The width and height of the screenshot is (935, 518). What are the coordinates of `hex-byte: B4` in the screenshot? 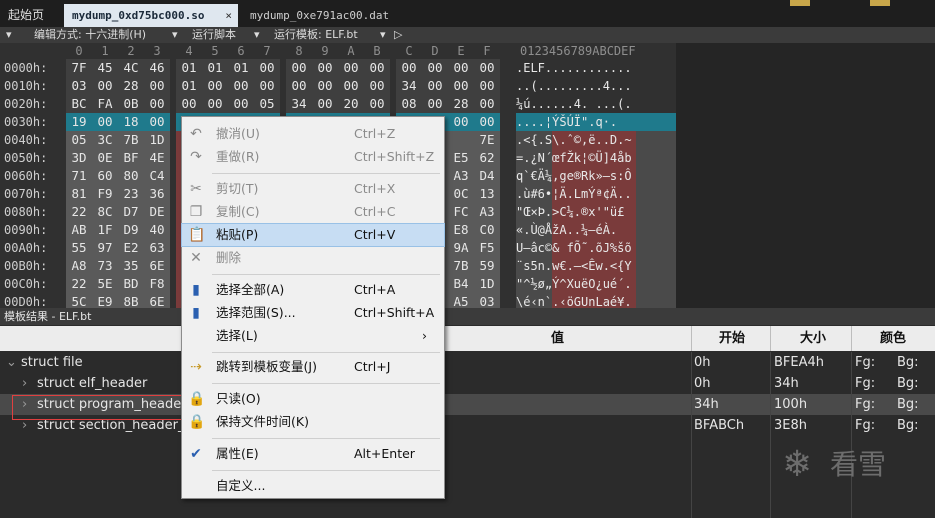 It's located at (461, 284).